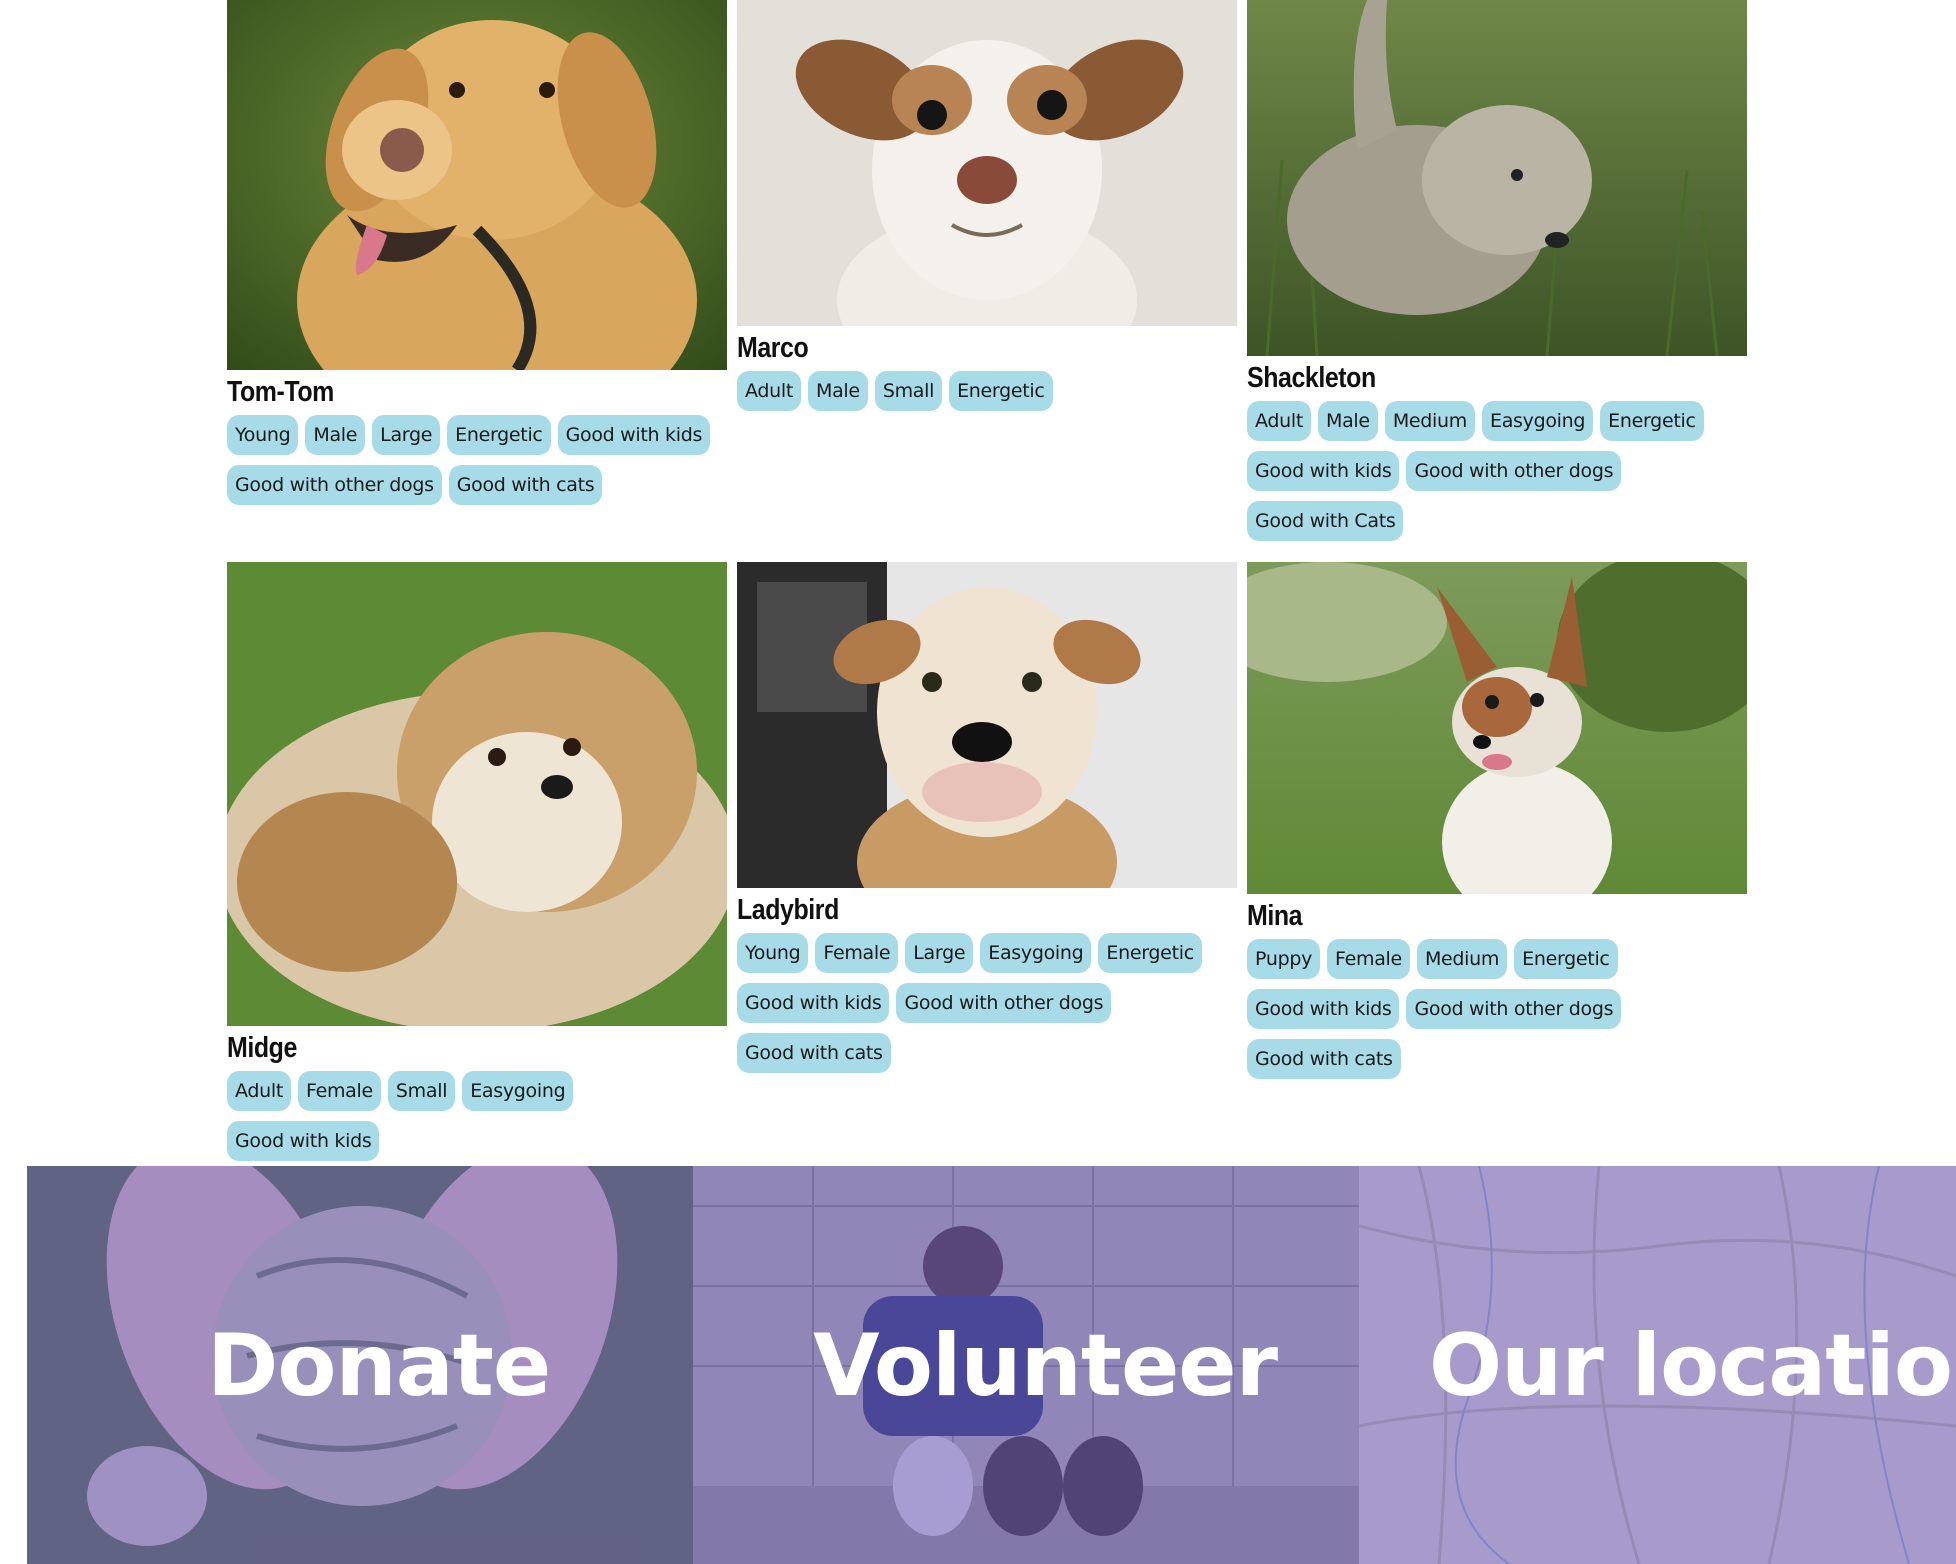 The image size is (1956, 1564). Describe the element at coordinates (1692, 1366) in the screenshot. I see `location-label: Our location` at that location.